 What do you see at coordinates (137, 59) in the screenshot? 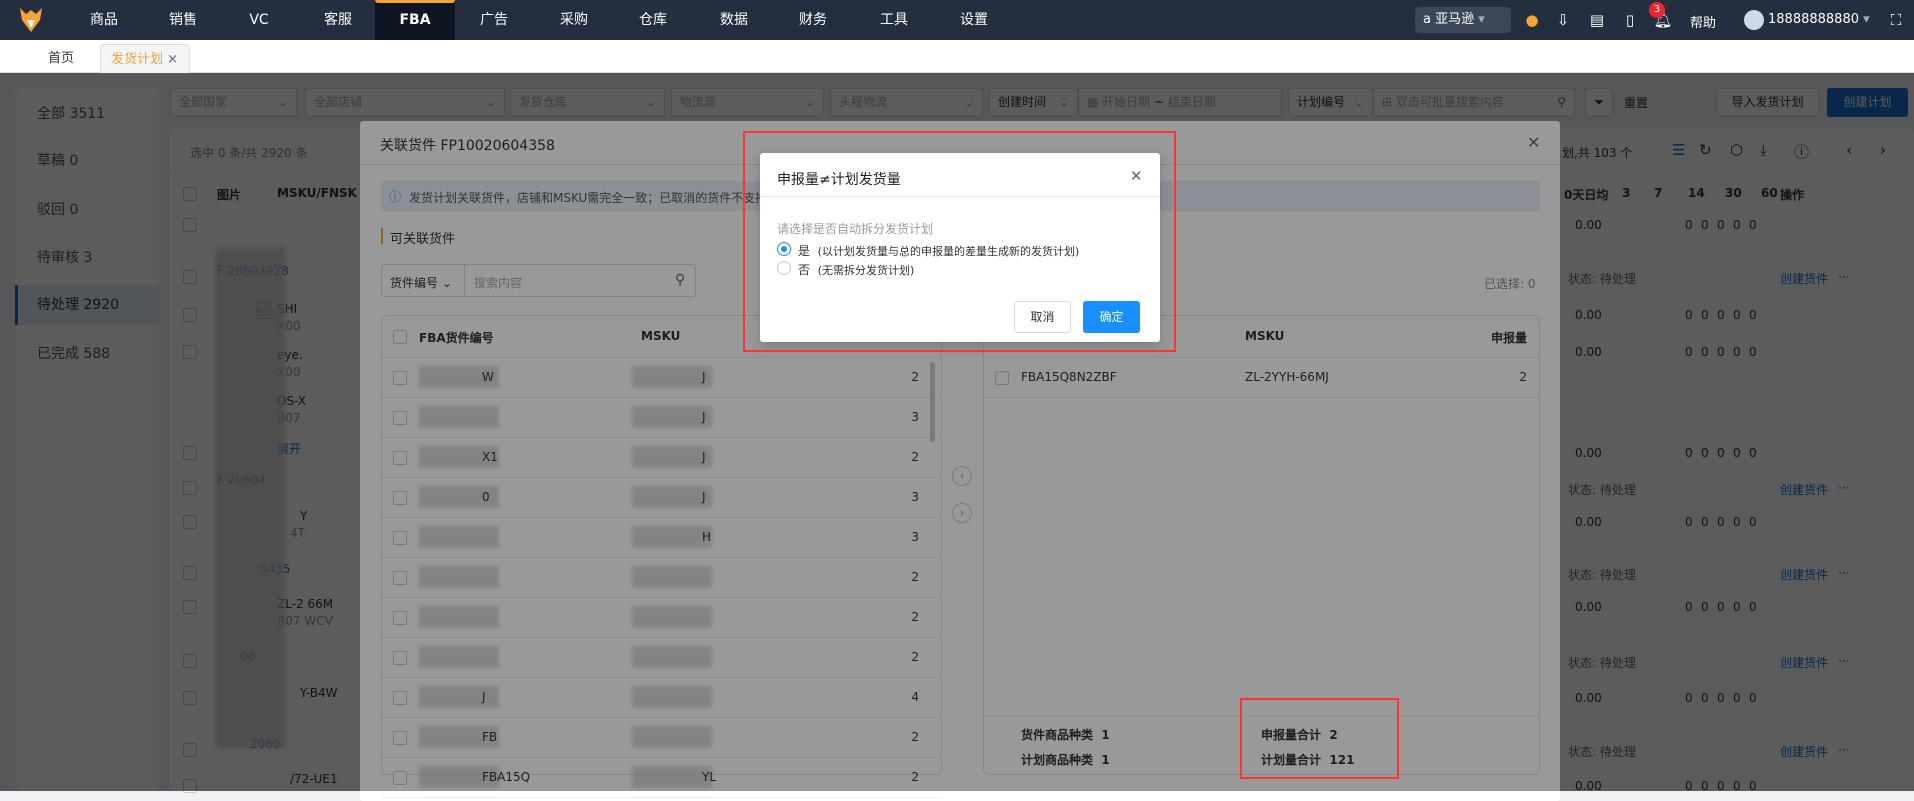
I see `tab-label: 发货计划` at bounding box center [137, 59].